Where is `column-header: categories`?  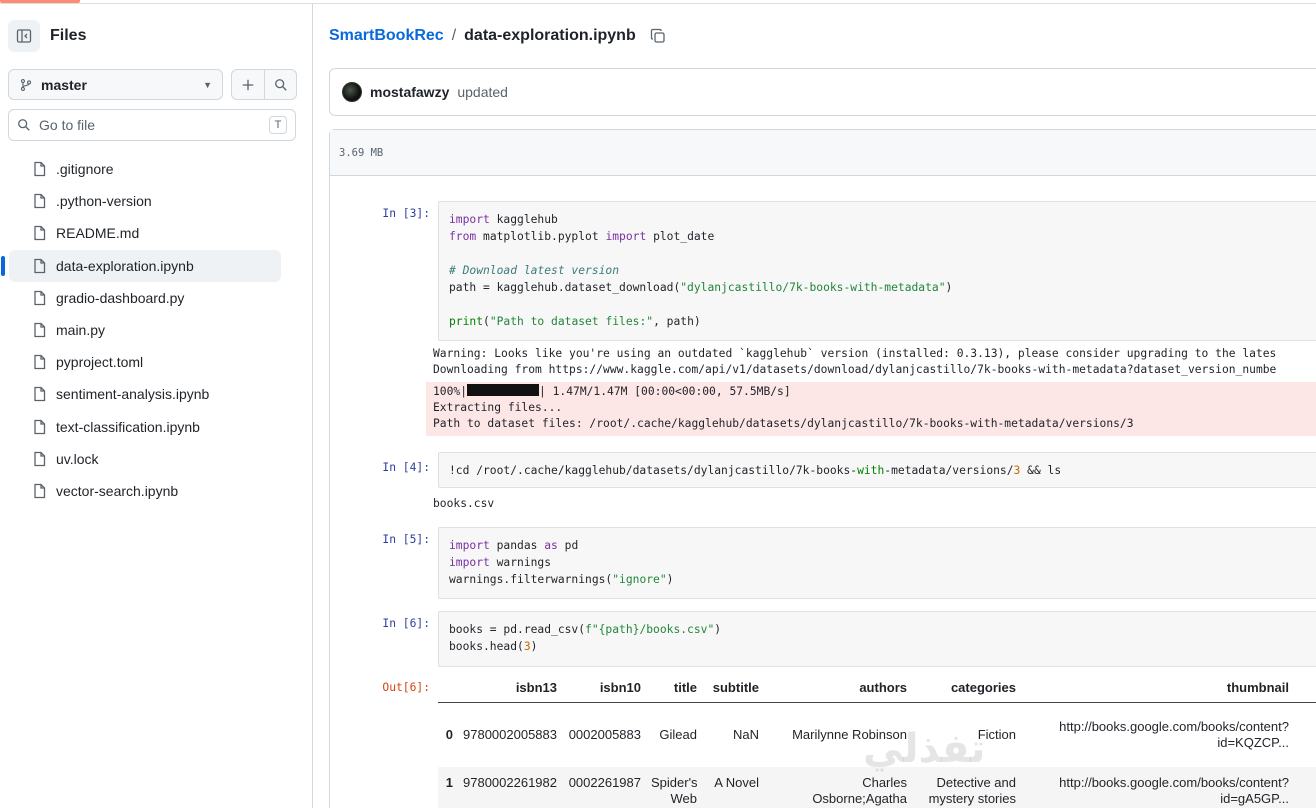
column-header: categories is located at coordinates (983, 687).